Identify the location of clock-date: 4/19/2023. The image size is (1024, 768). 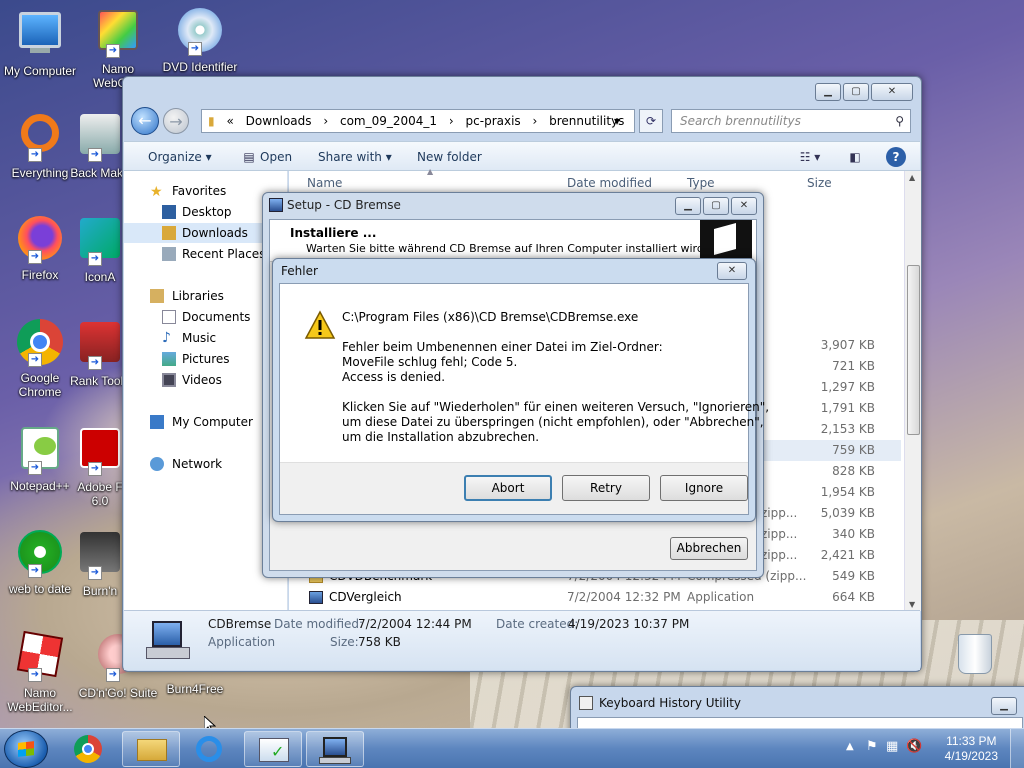
(971, 756).